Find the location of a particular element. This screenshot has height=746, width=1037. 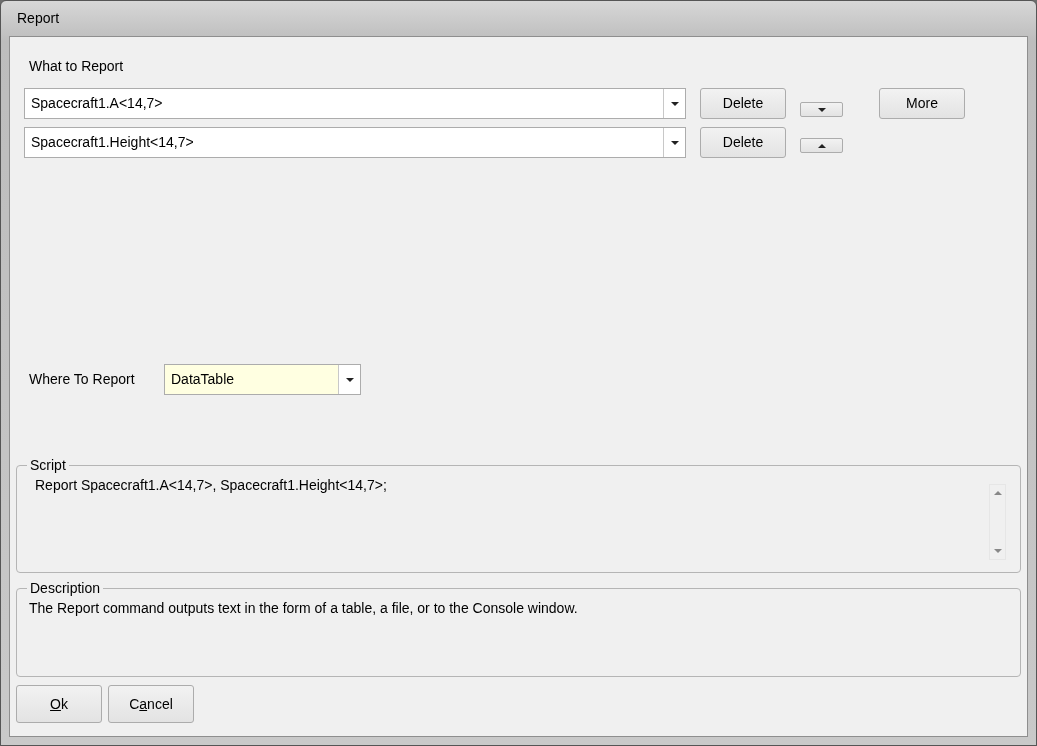

destination-dropdown: DataTable is located at coordinates (262, 379).